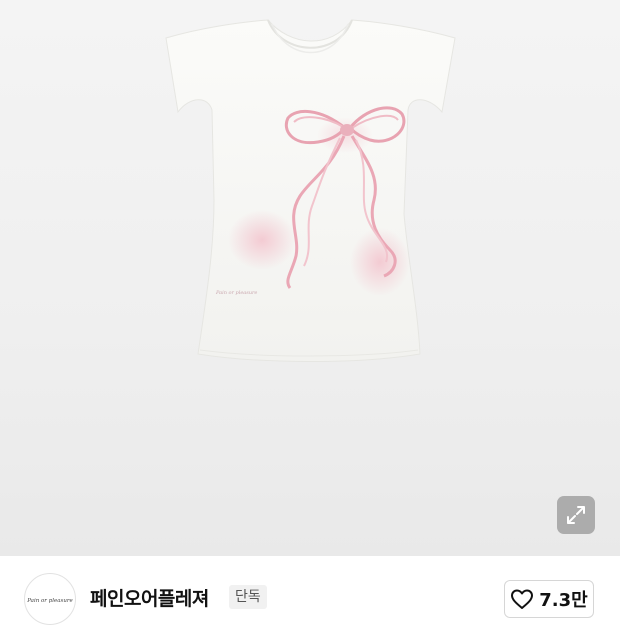  What do you see at coordinates (236, 293) in the screenshot?
I see `print-signature: Pain or pleasure` at bounding box center [236, 293].